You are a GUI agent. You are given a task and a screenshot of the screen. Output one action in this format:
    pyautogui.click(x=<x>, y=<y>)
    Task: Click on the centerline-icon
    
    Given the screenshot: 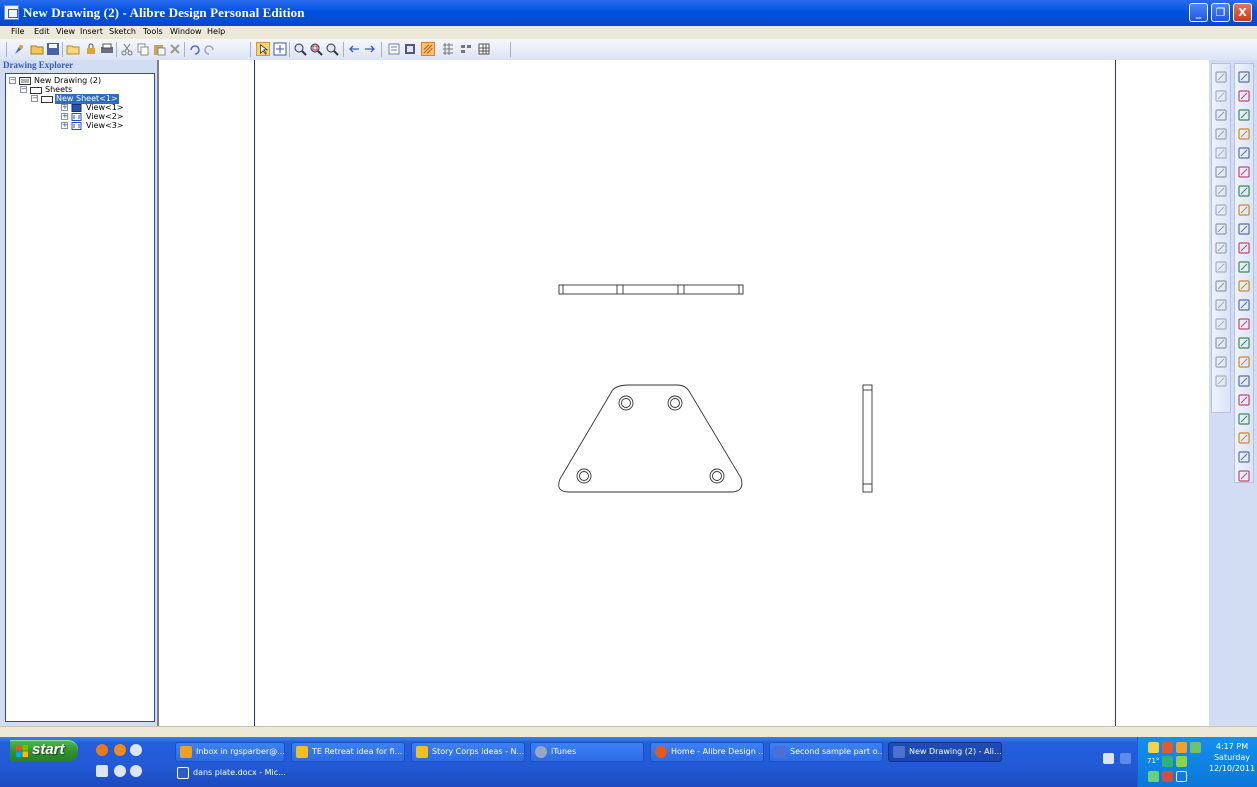 What is the action you would take?
    pyautogui.click(x=1221, y=267)
    